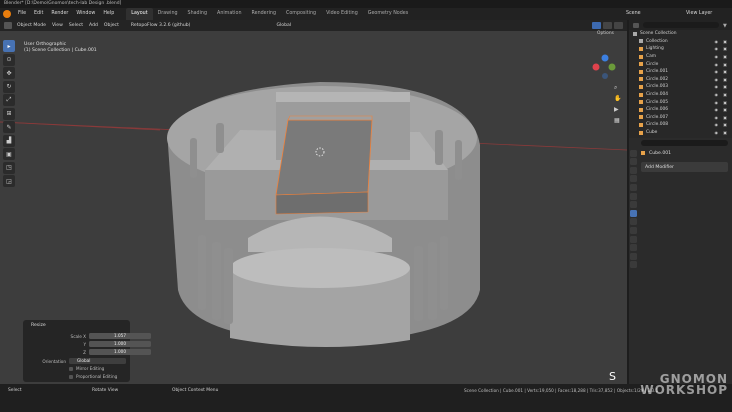 Image resolution: width=732 pixels, height=412 pixels. What do you see at coordinates (652, 14) in the screenshot?
I see `scene-selector: Scene` at bounding box center [652, 14].